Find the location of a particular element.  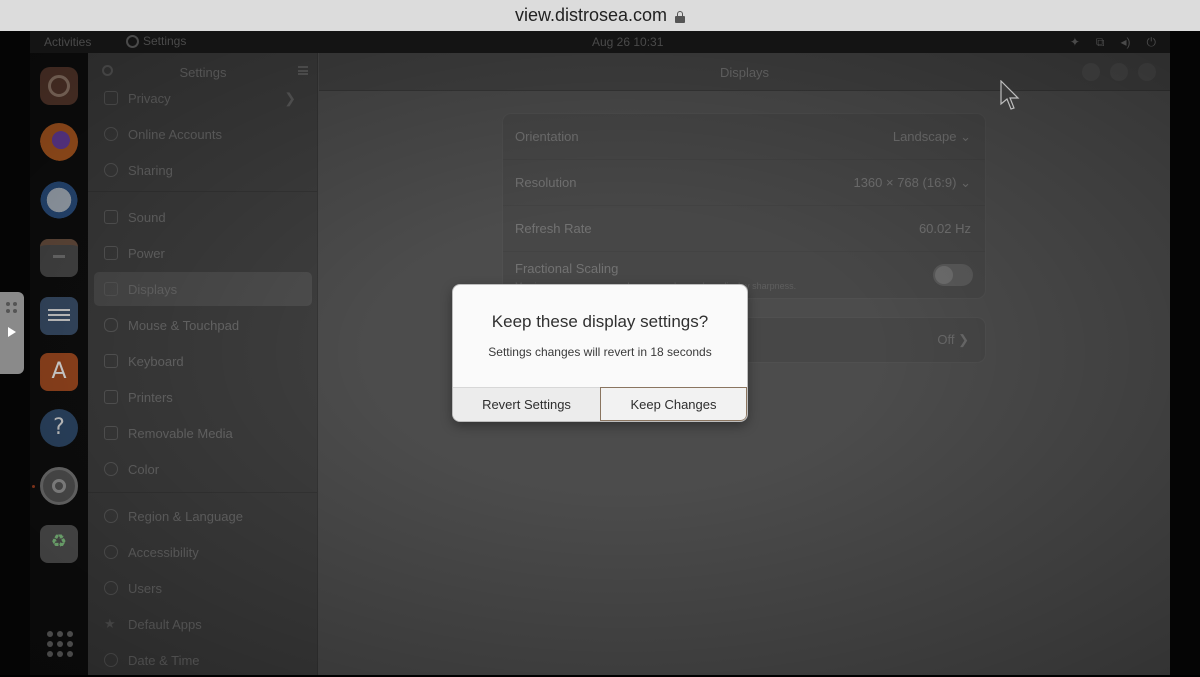

network-icon: ⧉ is located at coordinates (1100, 42).